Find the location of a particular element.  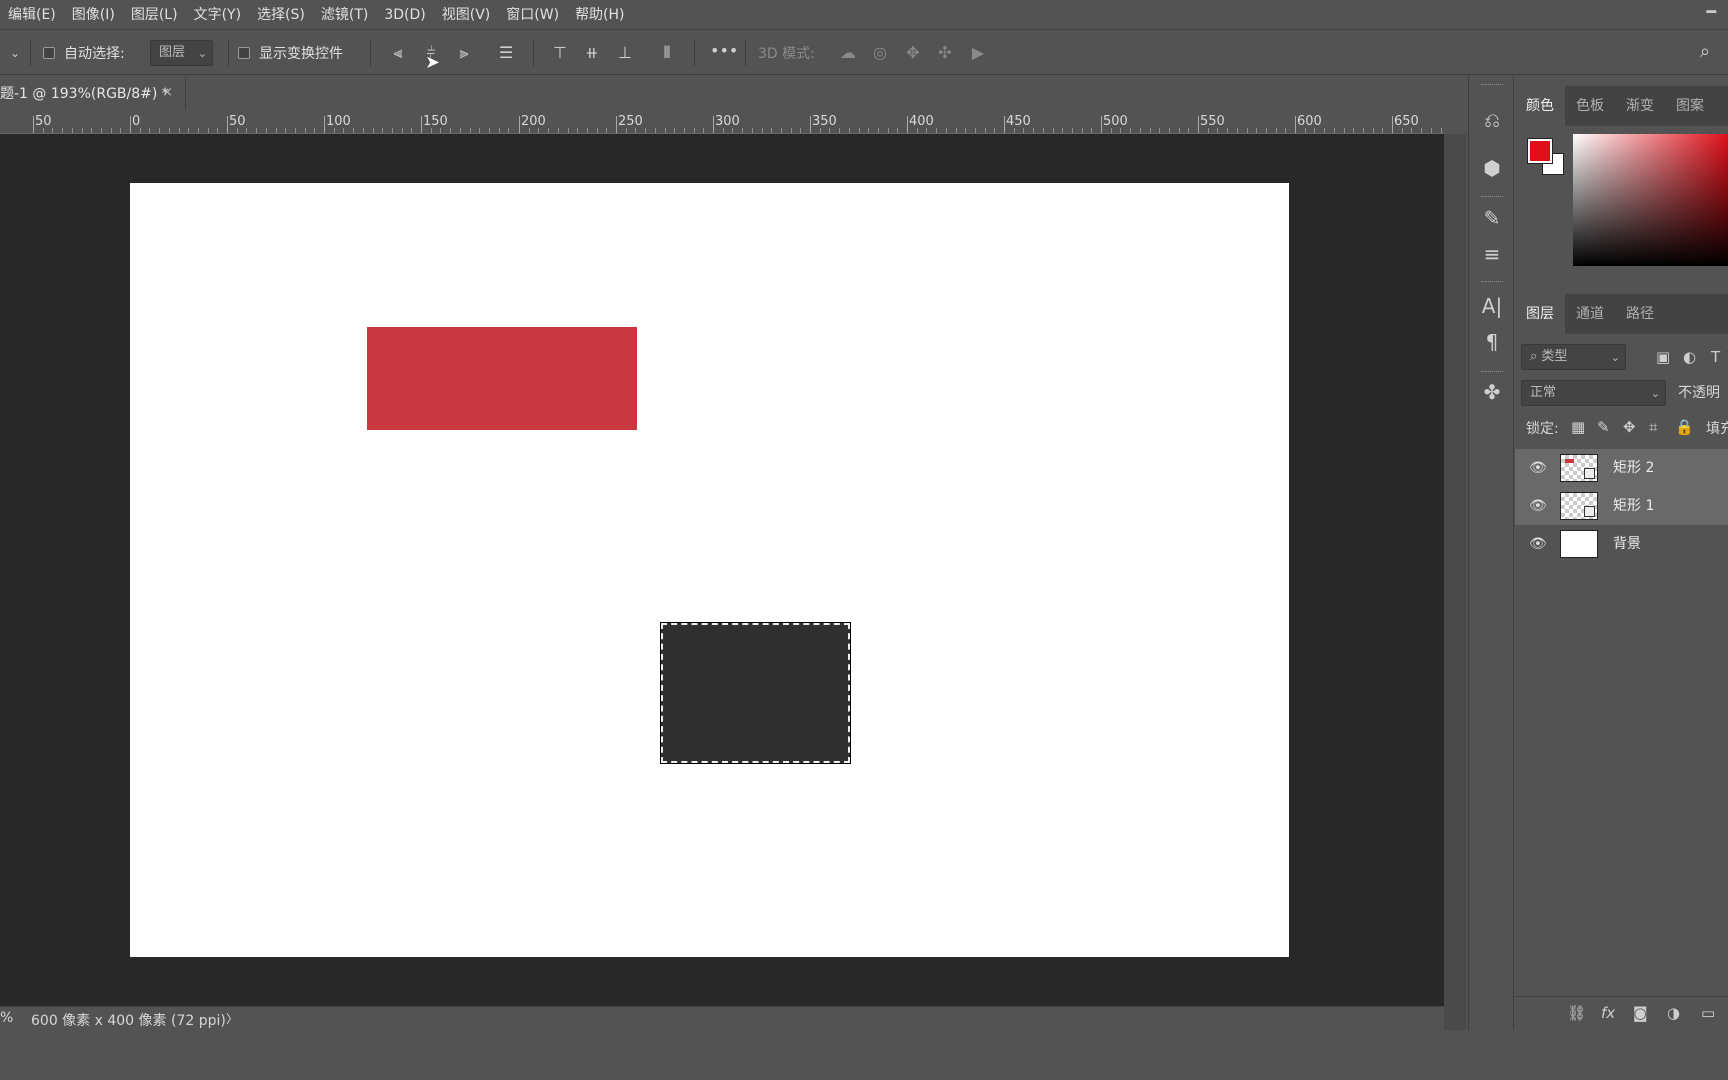

align-vertical-centers-icon: ⧺ is located at coordinates (592, 53).